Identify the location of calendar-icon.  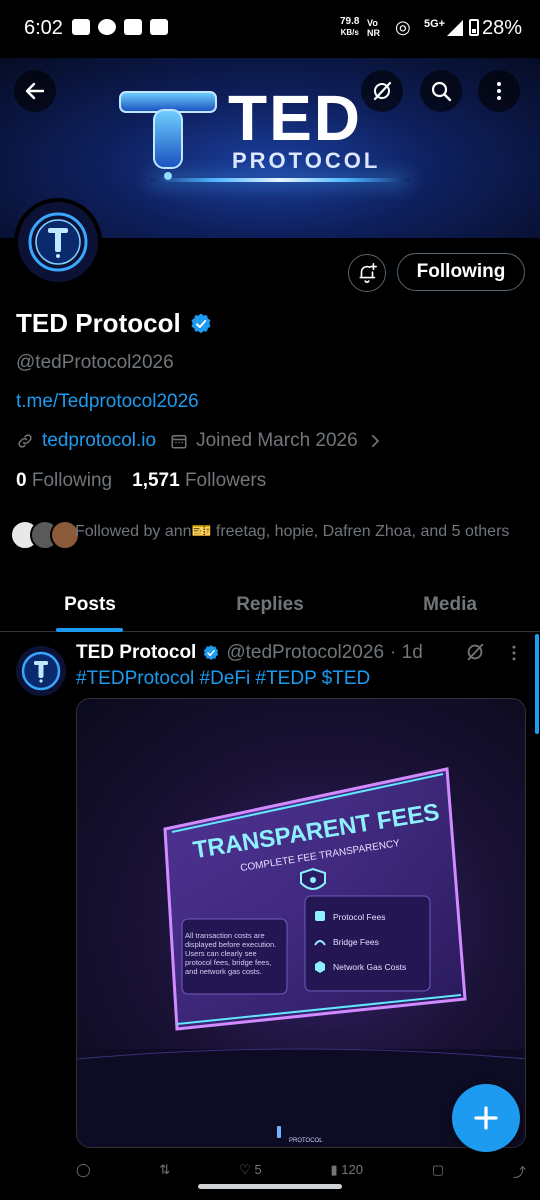
(179, 442).